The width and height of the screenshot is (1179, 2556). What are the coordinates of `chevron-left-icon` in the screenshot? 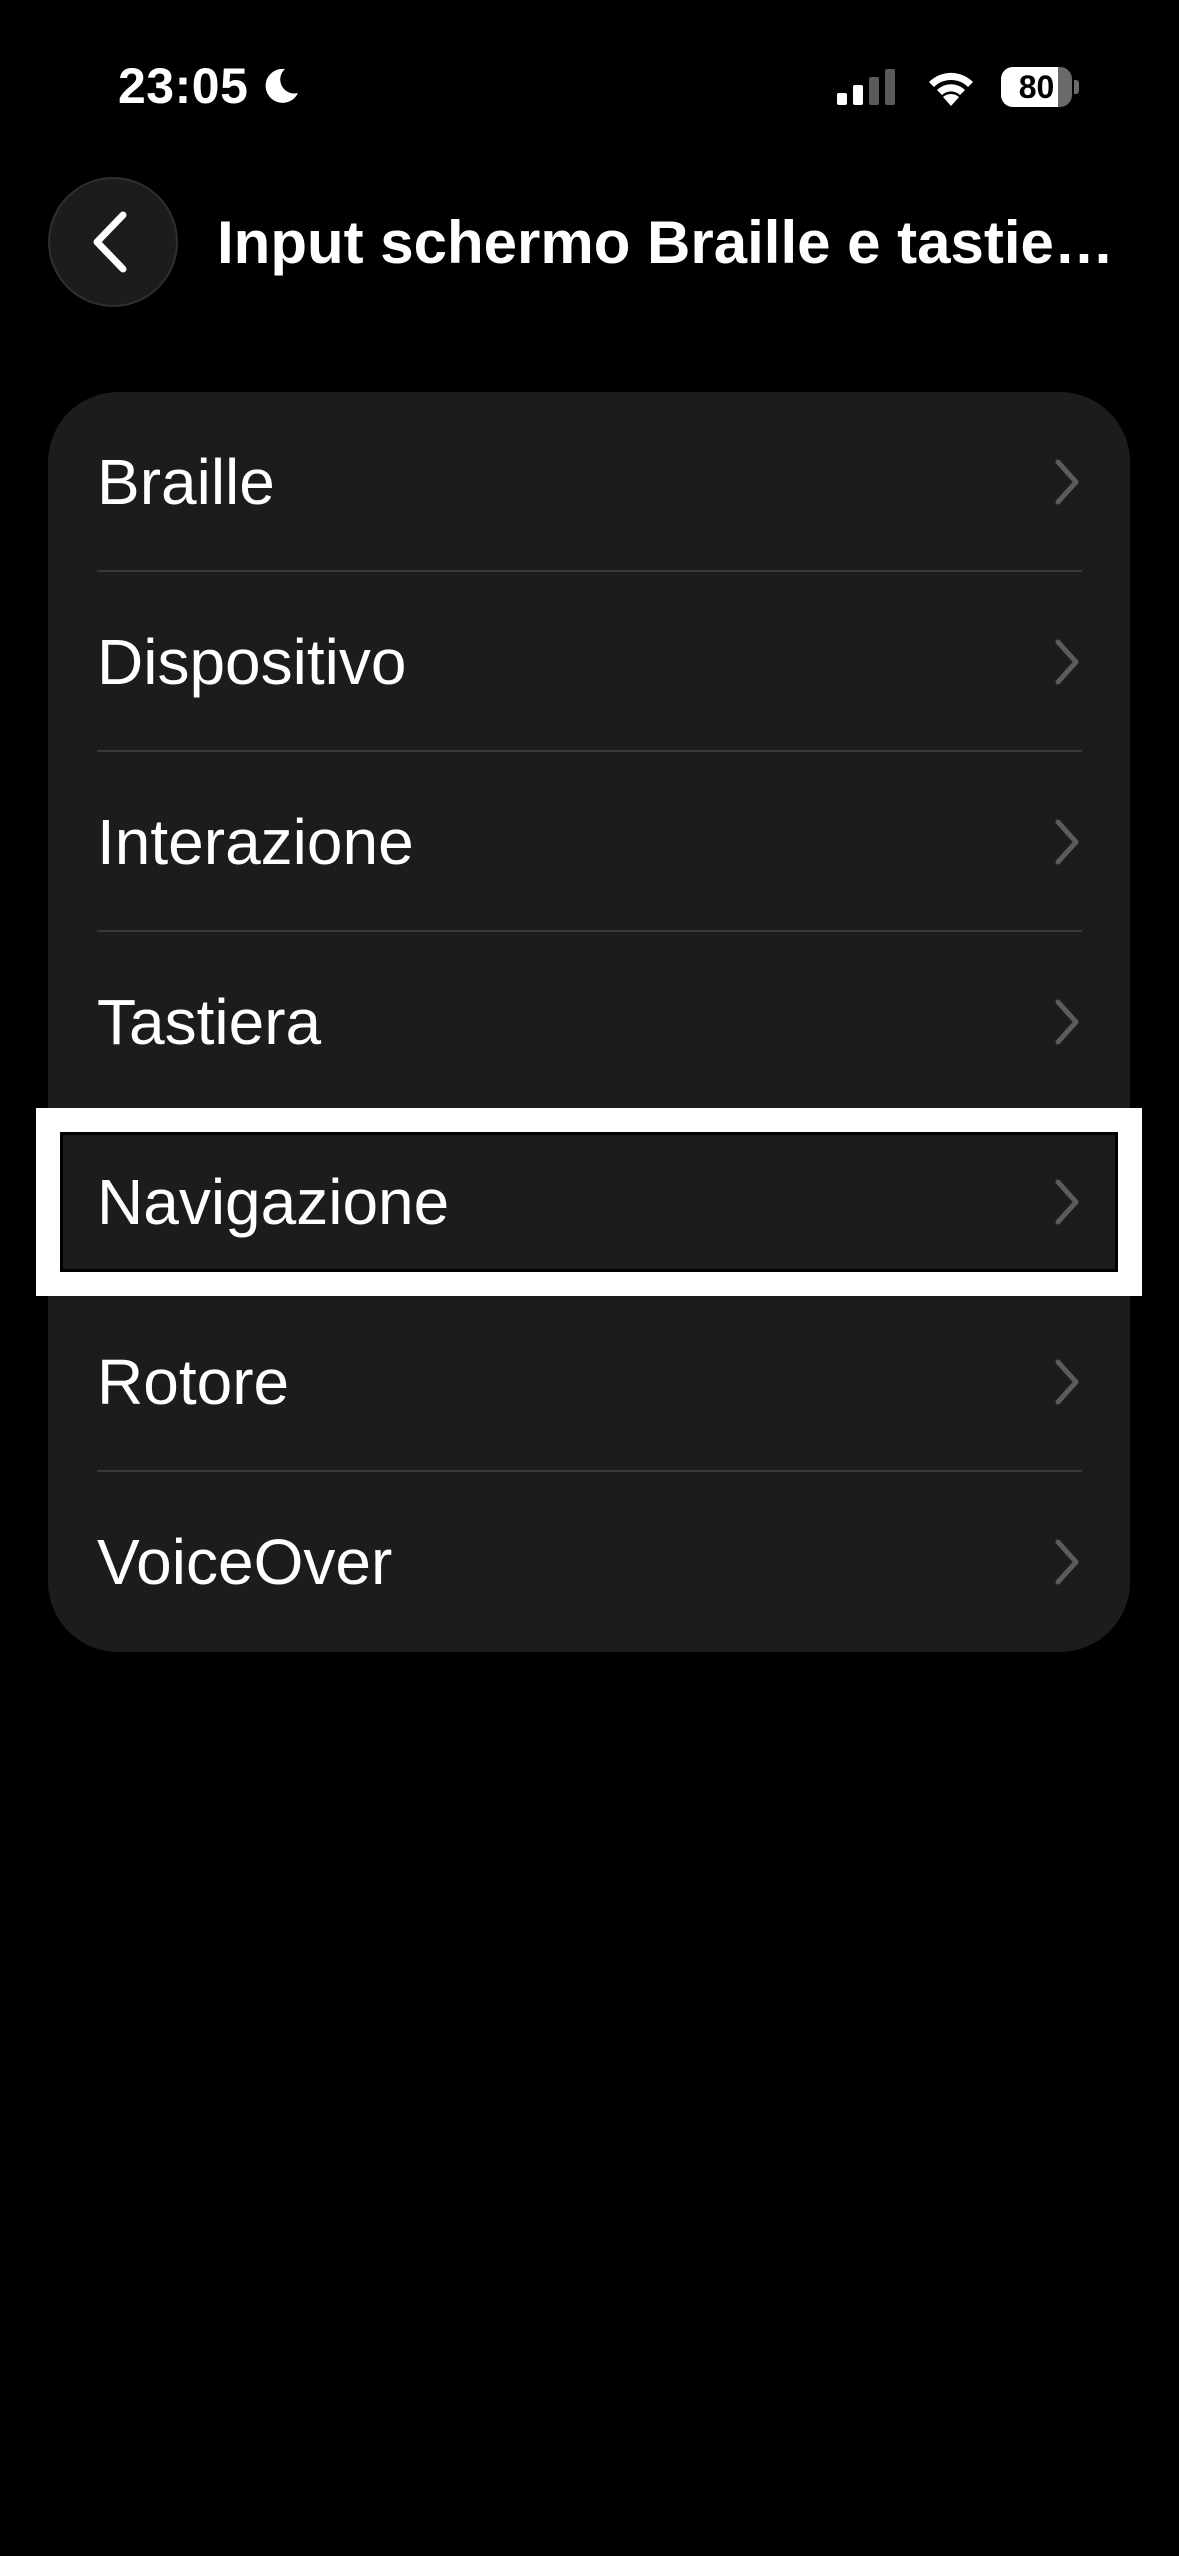 It's located at (110, 242).